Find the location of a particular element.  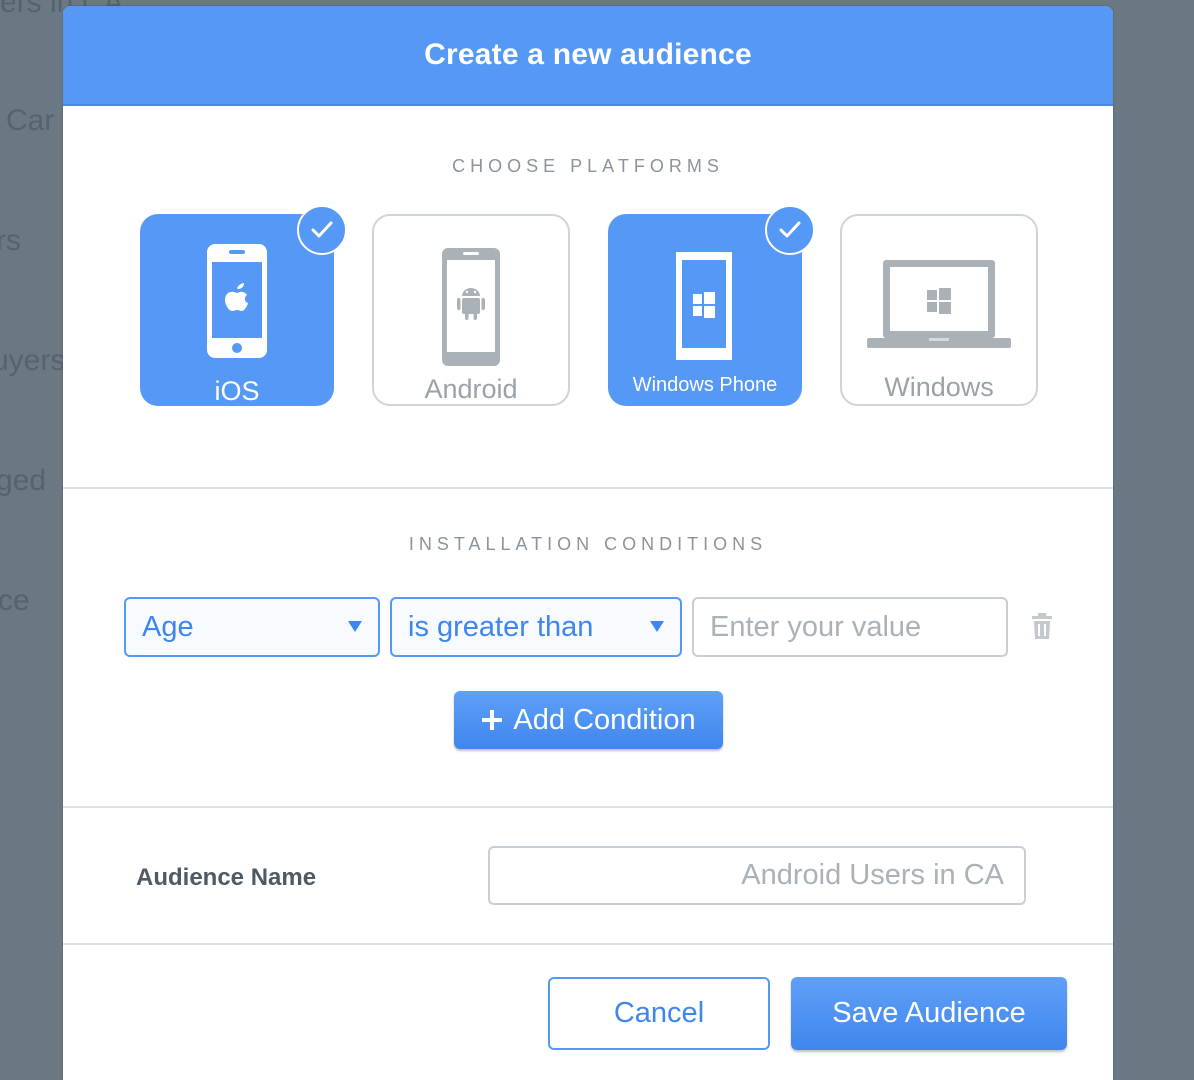

conditions-section-title: INSTALLATION CONDITIONS is located at coordinates (588, 544).